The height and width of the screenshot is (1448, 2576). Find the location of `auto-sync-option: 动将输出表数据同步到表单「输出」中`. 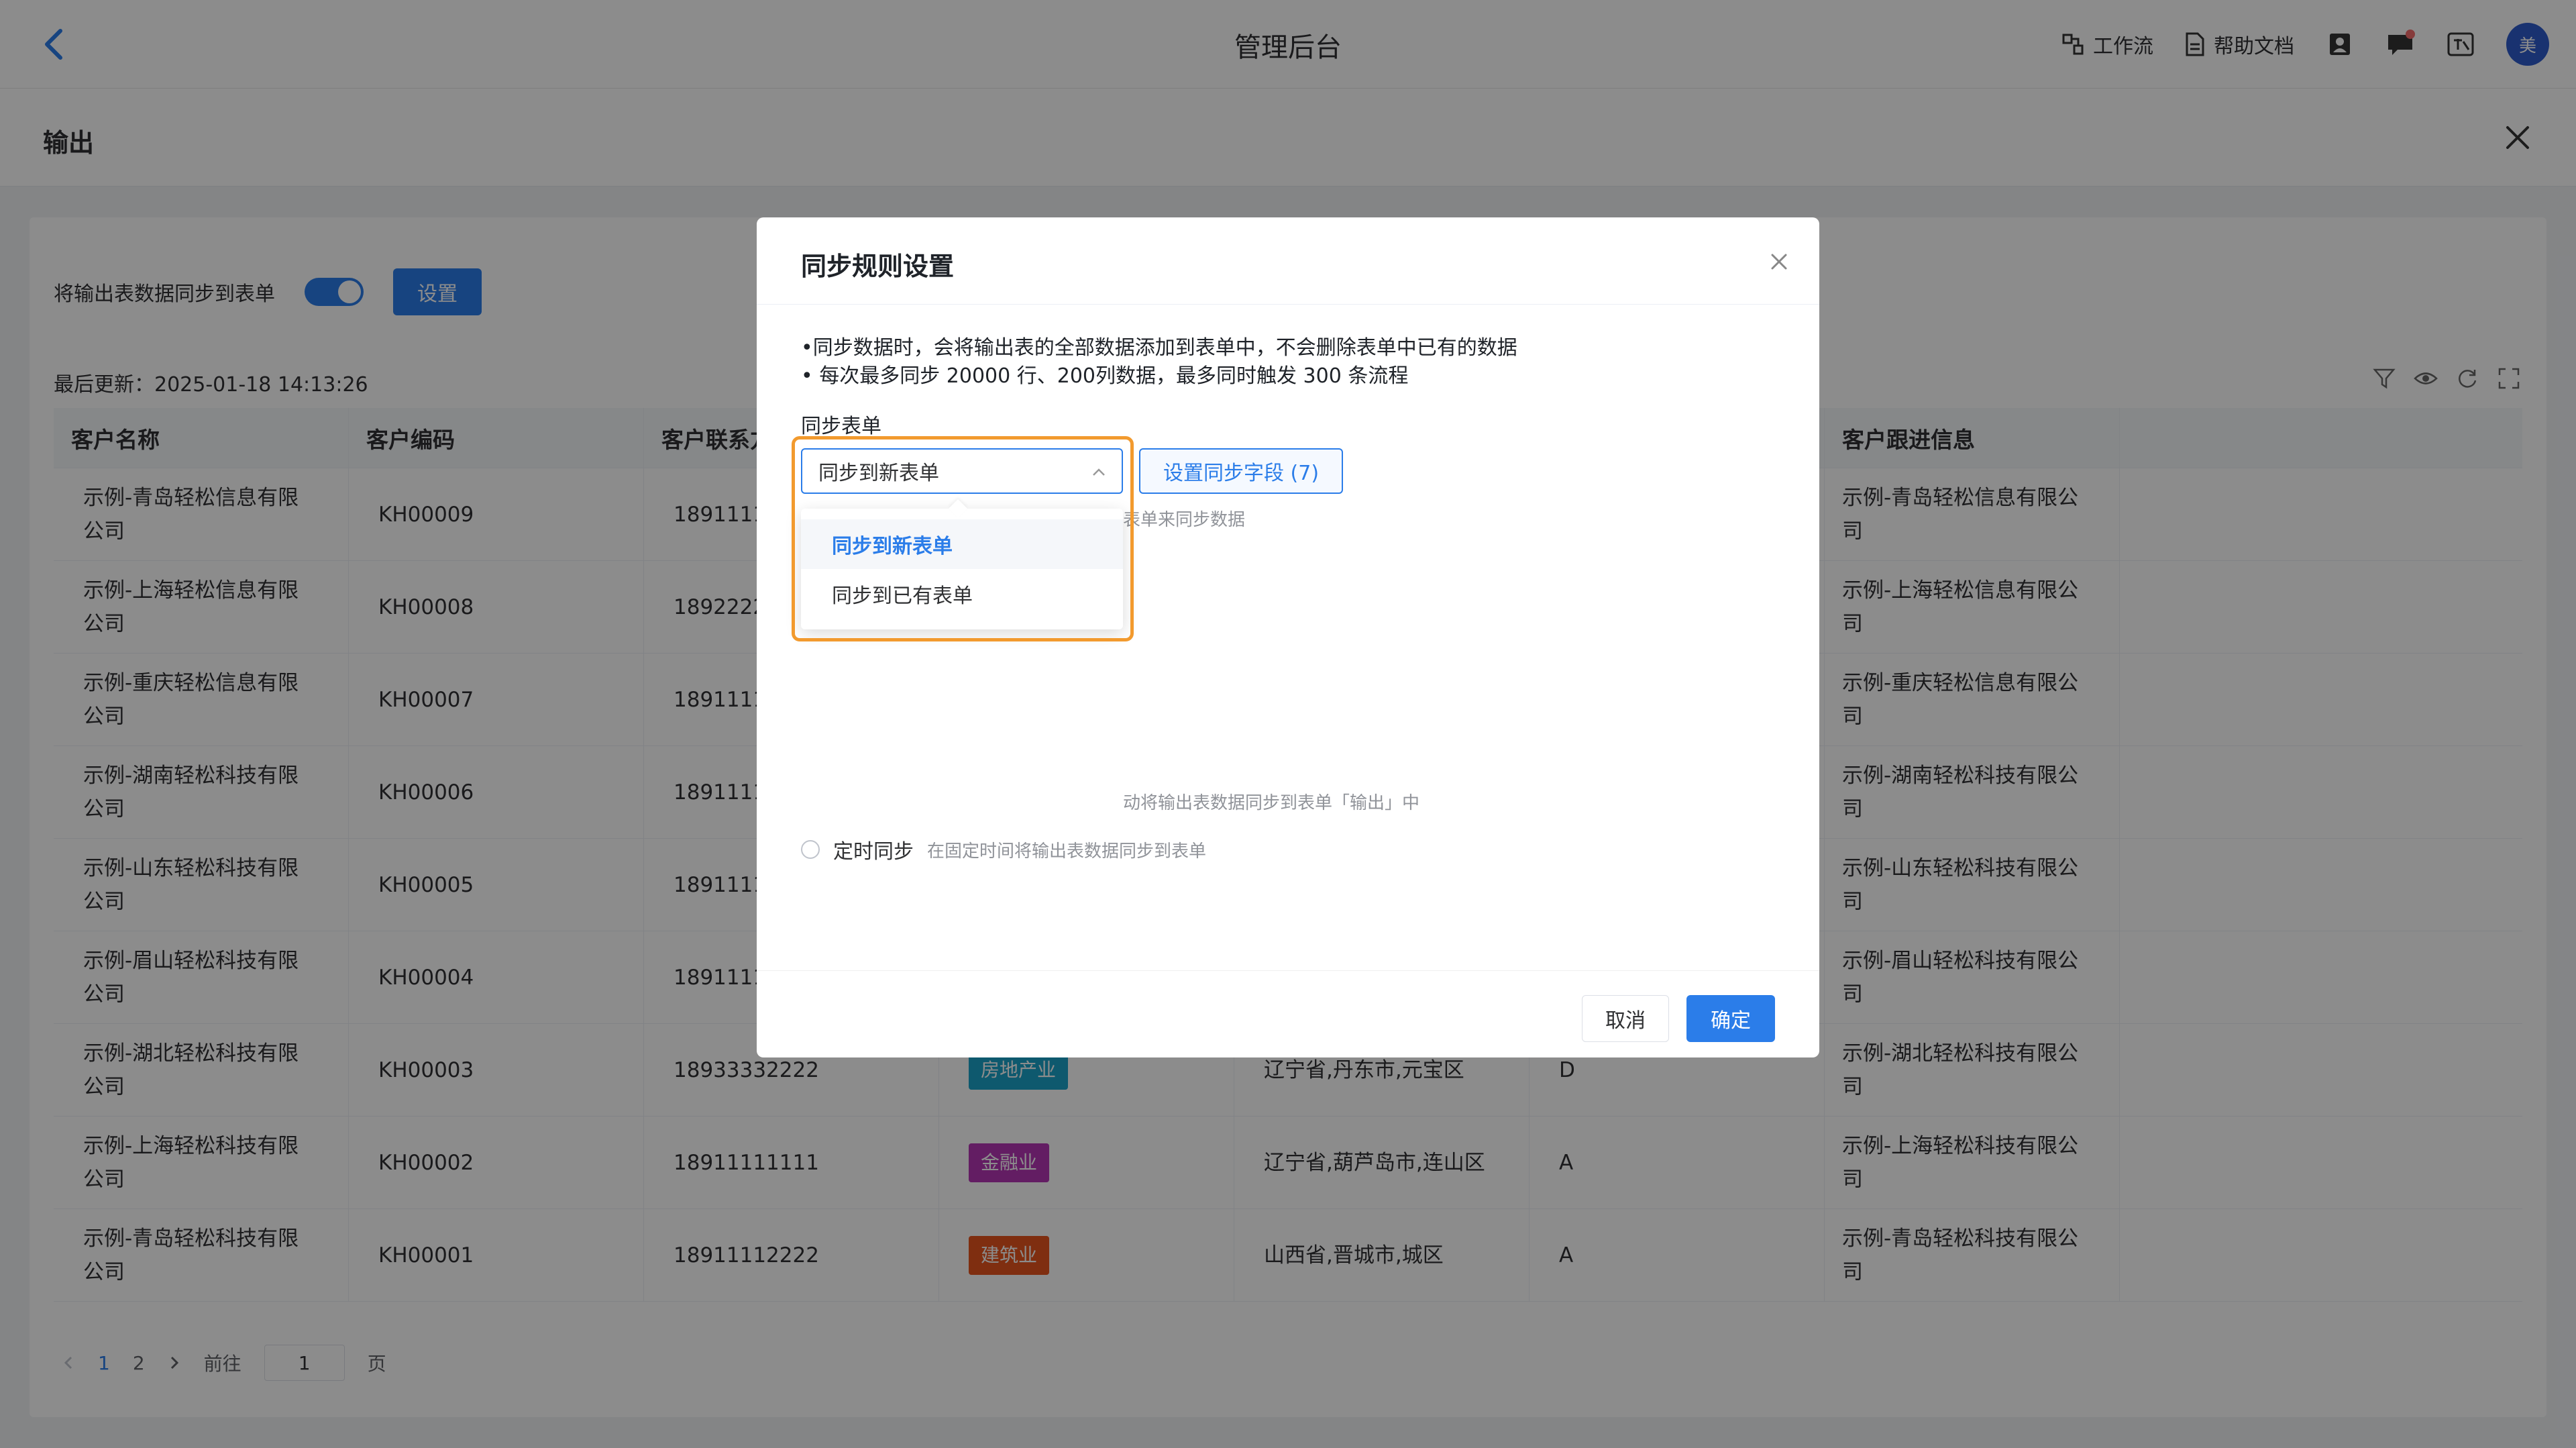

auto-sync-option: 动将输出表数据同步到表单「输出」中 is located at coordinates (1271, 801).